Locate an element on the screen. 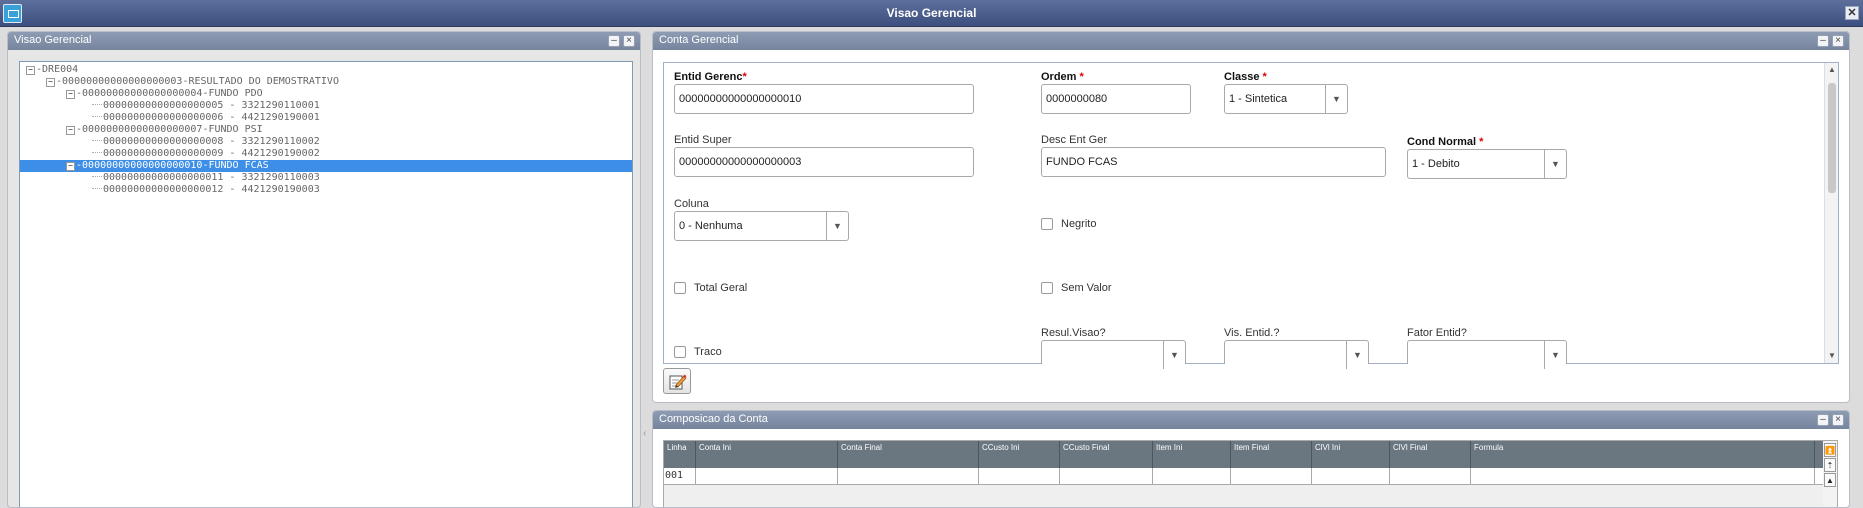  grid-column-header: ClVl Final is located at coordinates (1430, 454).